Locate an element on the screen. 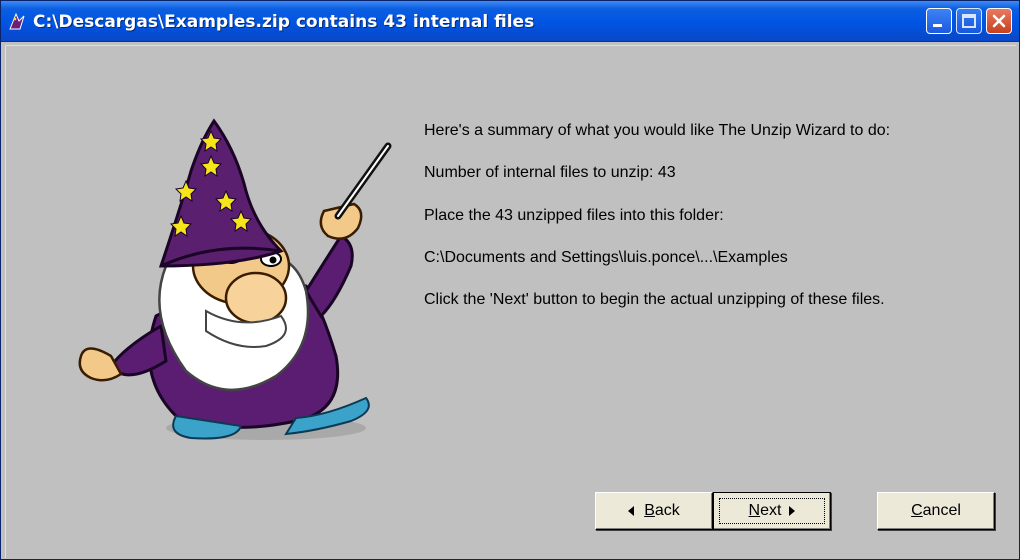 The image size is (1020, 560). wizard-app-icon is located at coordinates (17, 21).